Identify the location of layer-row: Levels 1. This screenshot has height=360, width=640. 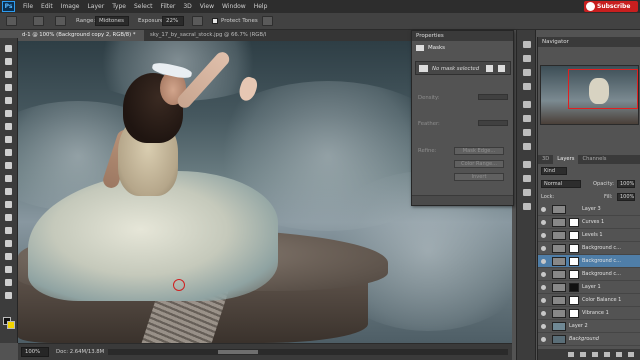
(589, 235).